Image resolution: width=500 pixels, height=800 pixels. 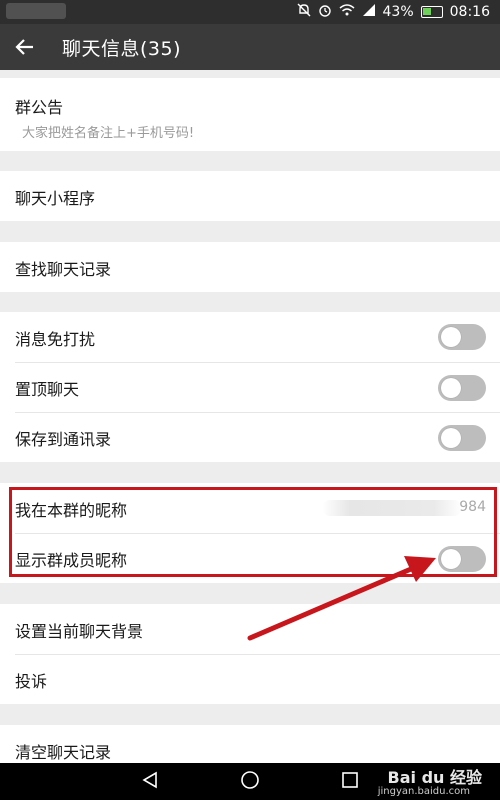 What do you see at coordinates (304, 12) in the screenshot?
I see `mute-icon` at bounding box center [304, 12].